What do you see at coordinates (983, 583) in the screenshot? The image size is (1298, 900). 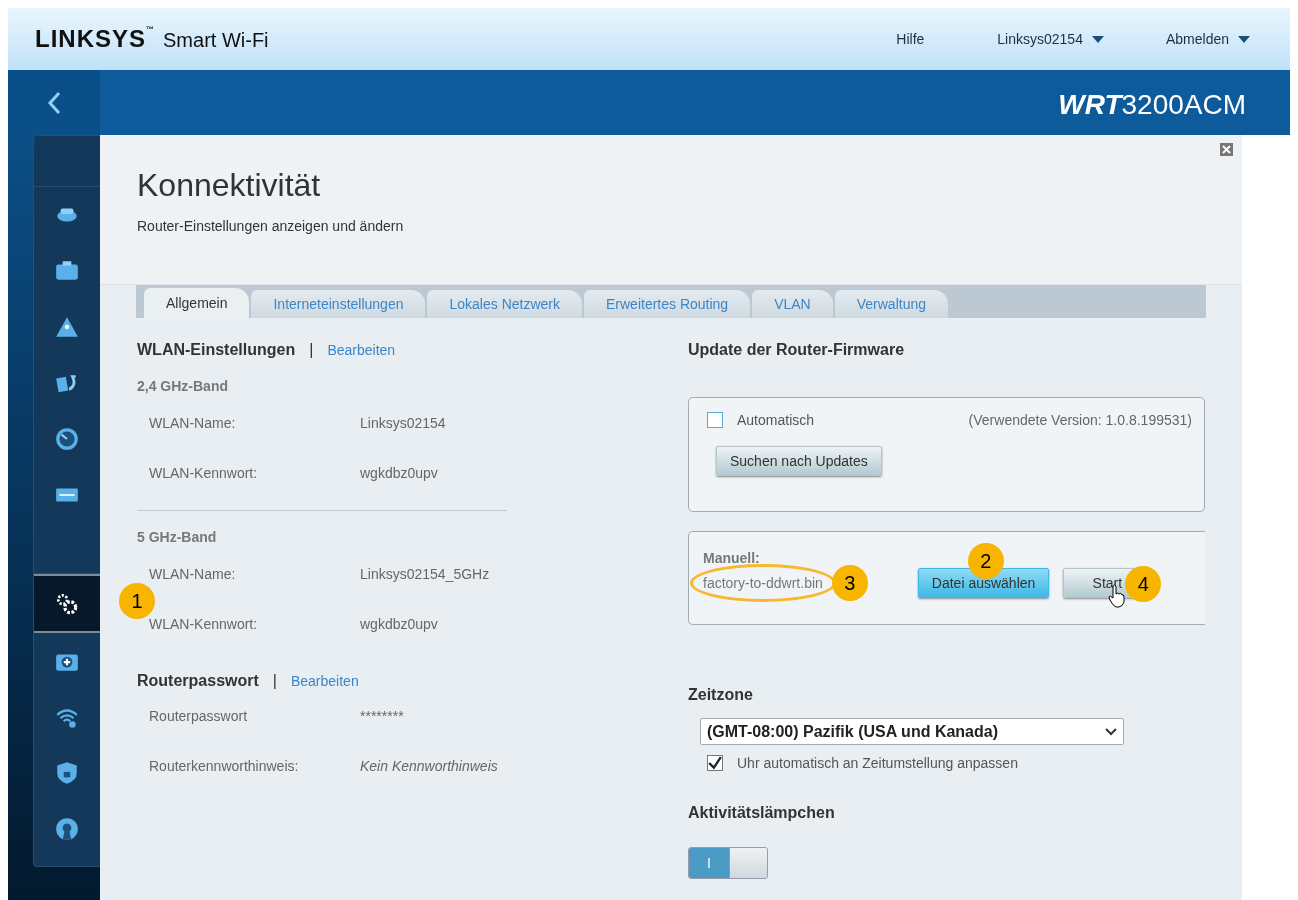 I see `choose-file-button: Datei auswählen` at bounding box center [983, 583].